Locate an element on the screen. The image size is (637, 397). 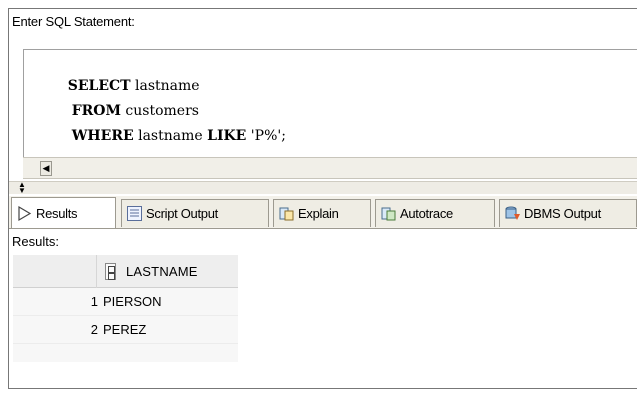
script-icon is located at coordinates (134, 213).